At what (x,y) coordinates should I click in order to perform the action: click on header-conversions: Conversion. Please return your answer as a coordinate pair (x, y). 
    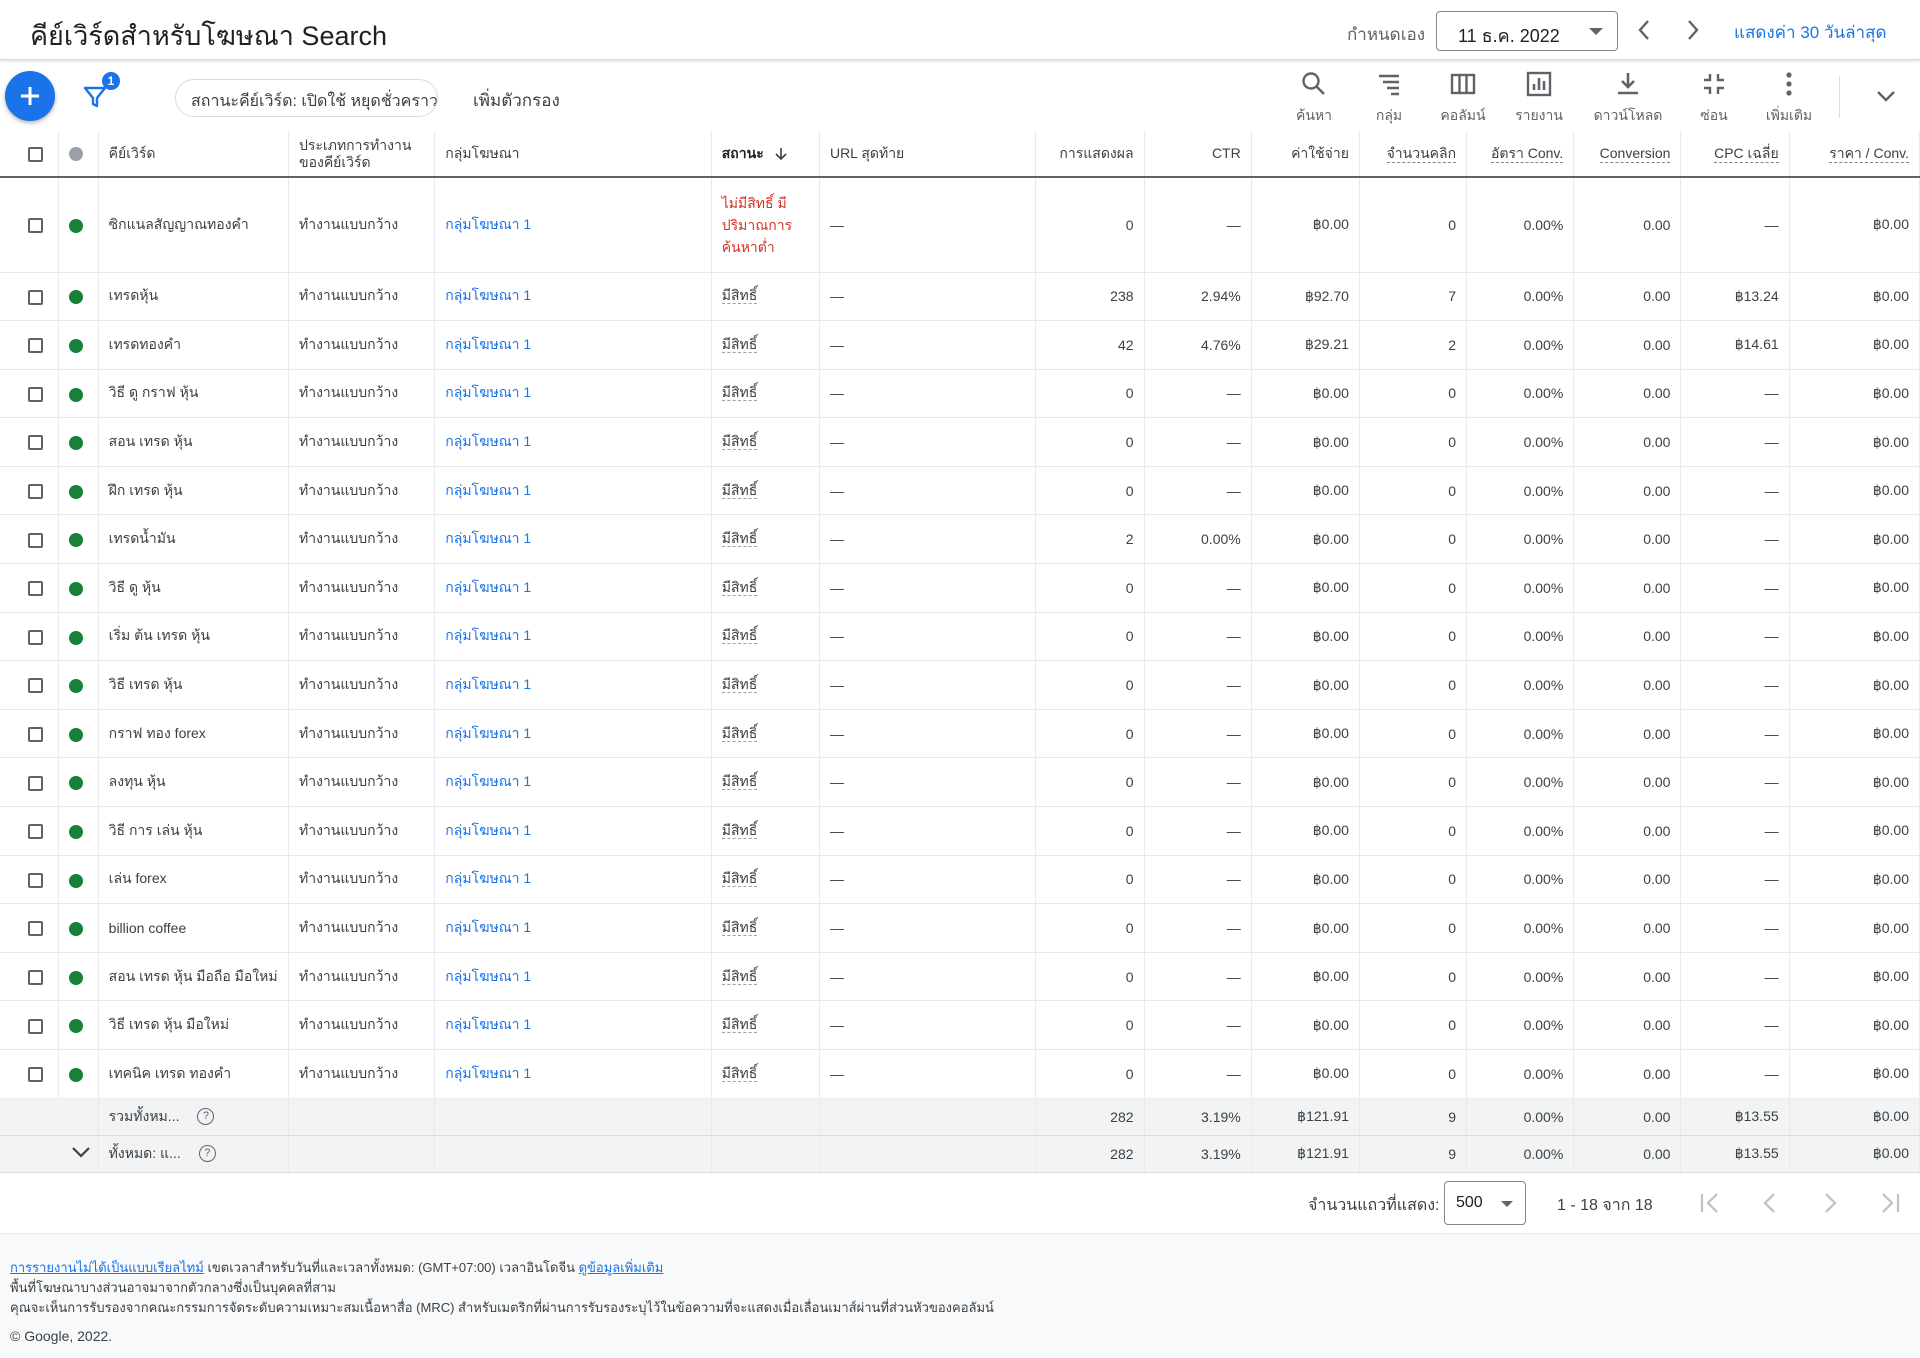
    Looking at the image, I should click on (1627, 154).